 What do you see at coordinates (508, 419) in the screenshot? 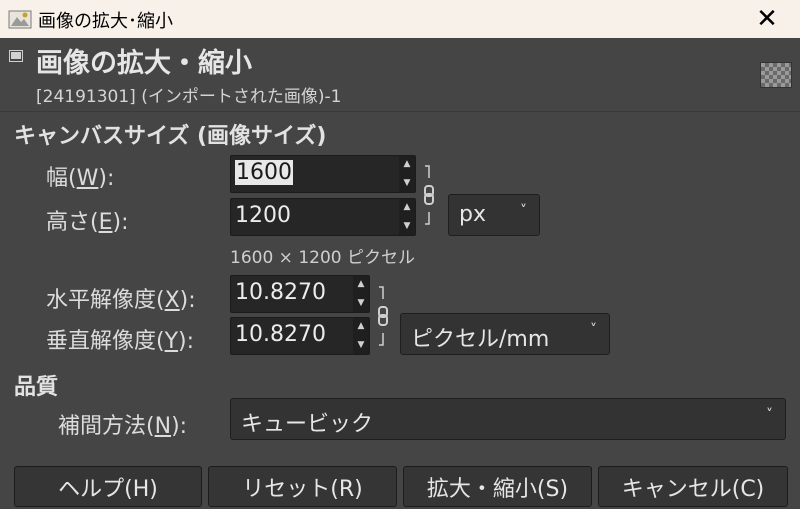
I see `interpolation-dropdown: キュービック ˅` at bounding box center [508, 419].